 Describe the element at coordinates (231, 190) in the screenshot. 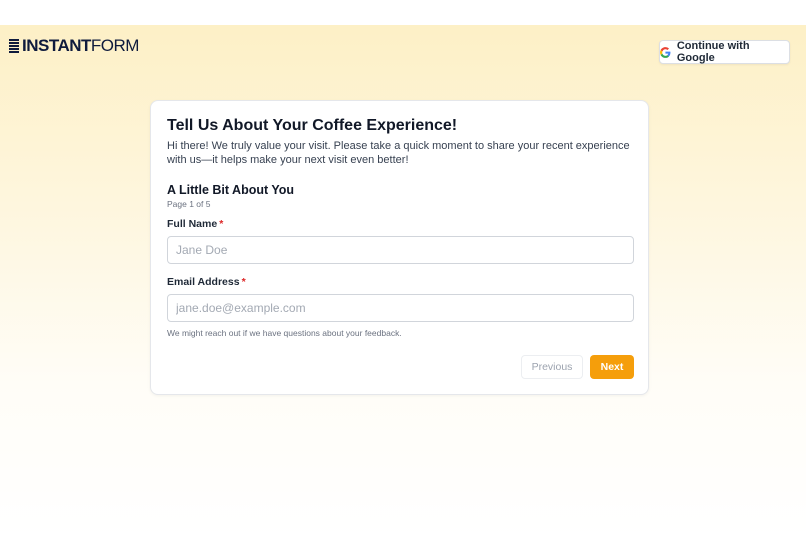

I see `section-title: A Little Bit About You` at that location.